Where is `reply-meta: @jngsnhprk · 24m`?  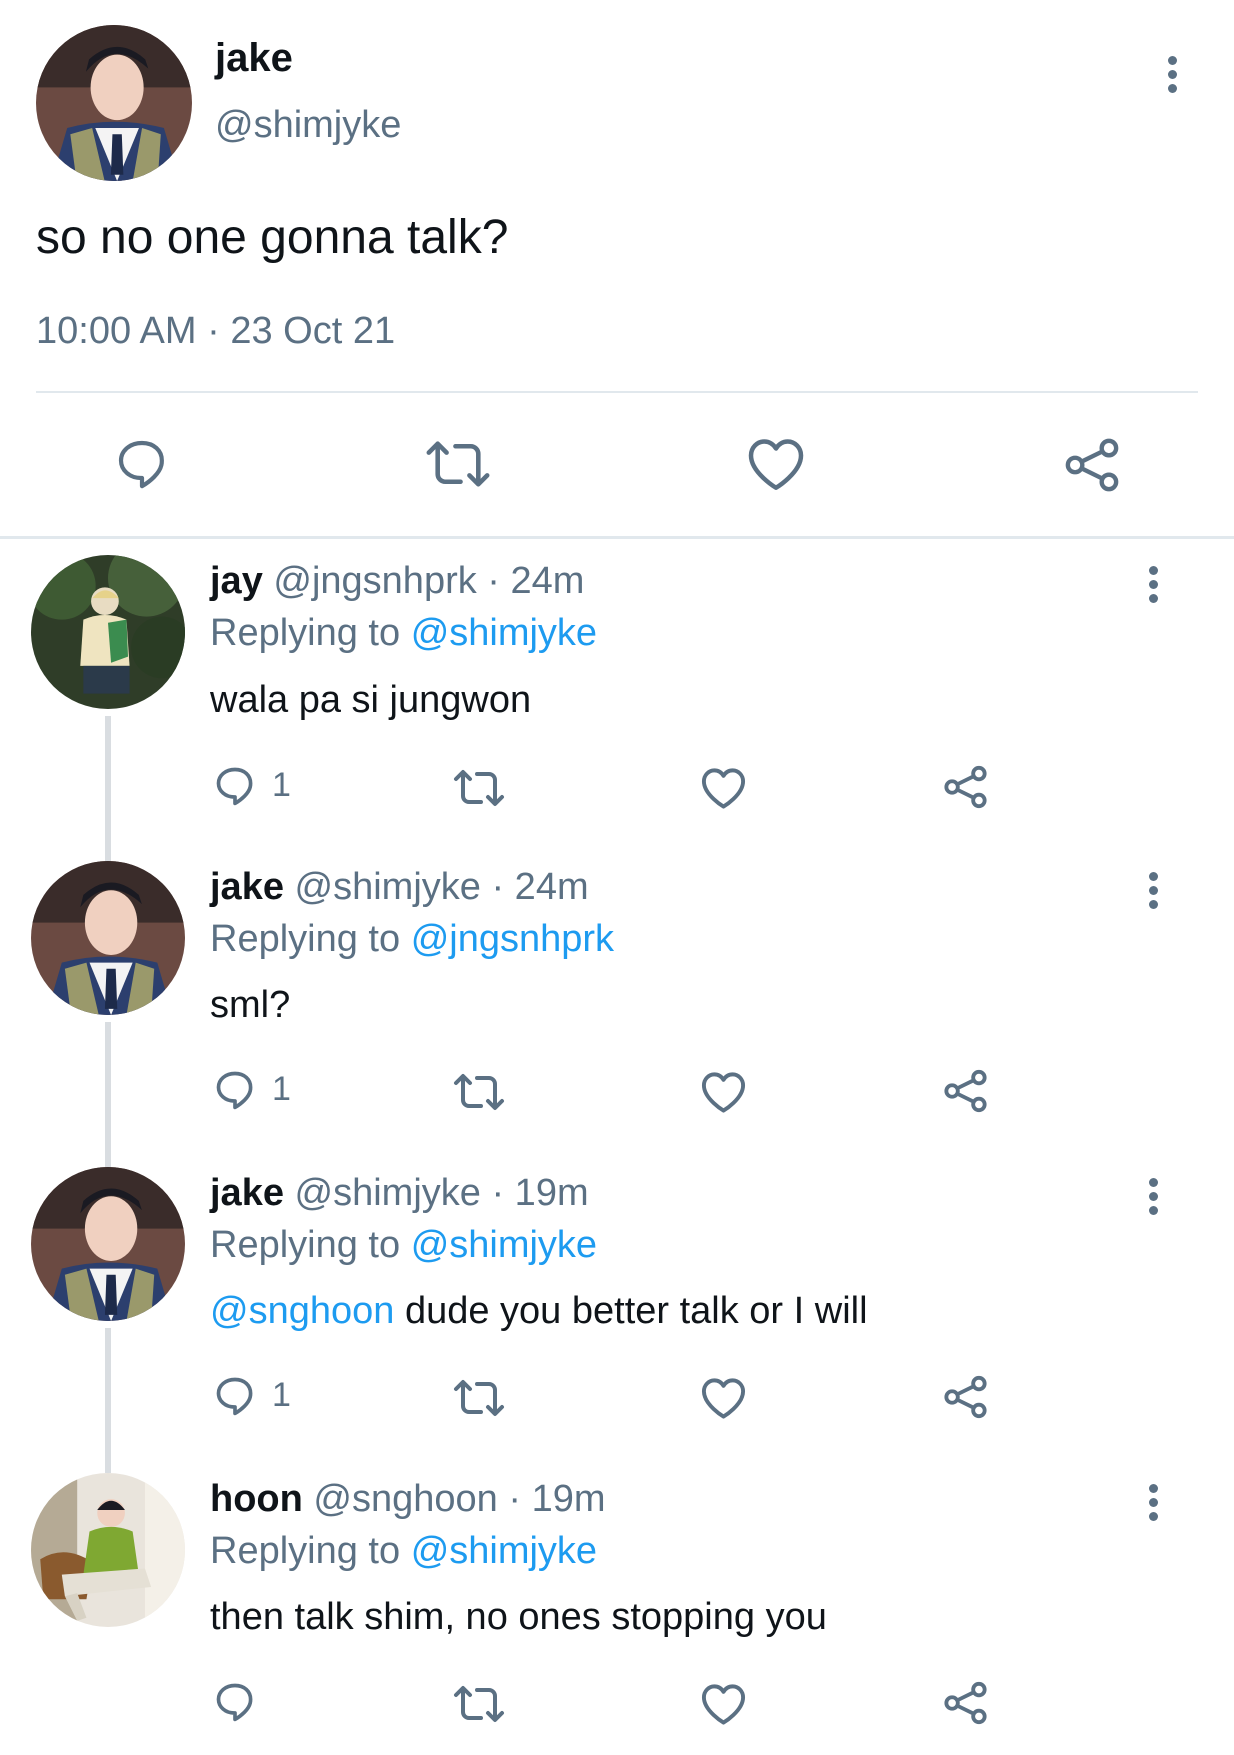 reply-meta: @jngsnhprk · 24m is located at coordinates (428, 581).